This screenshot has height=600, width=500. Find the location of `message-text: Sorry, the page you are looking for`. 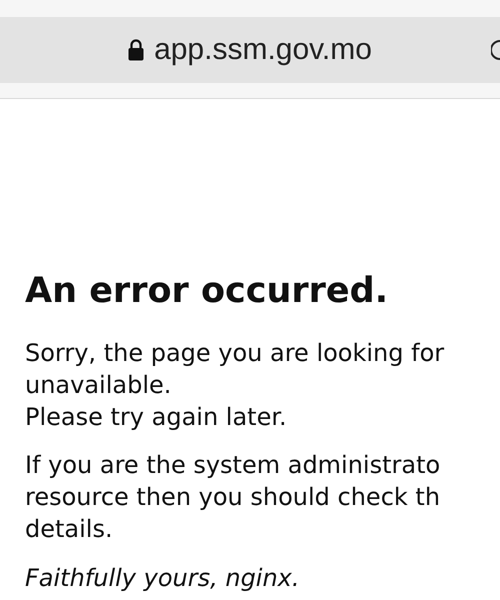

message-text: Sorry, the page you are looking for is located at coordinates (234, 353).